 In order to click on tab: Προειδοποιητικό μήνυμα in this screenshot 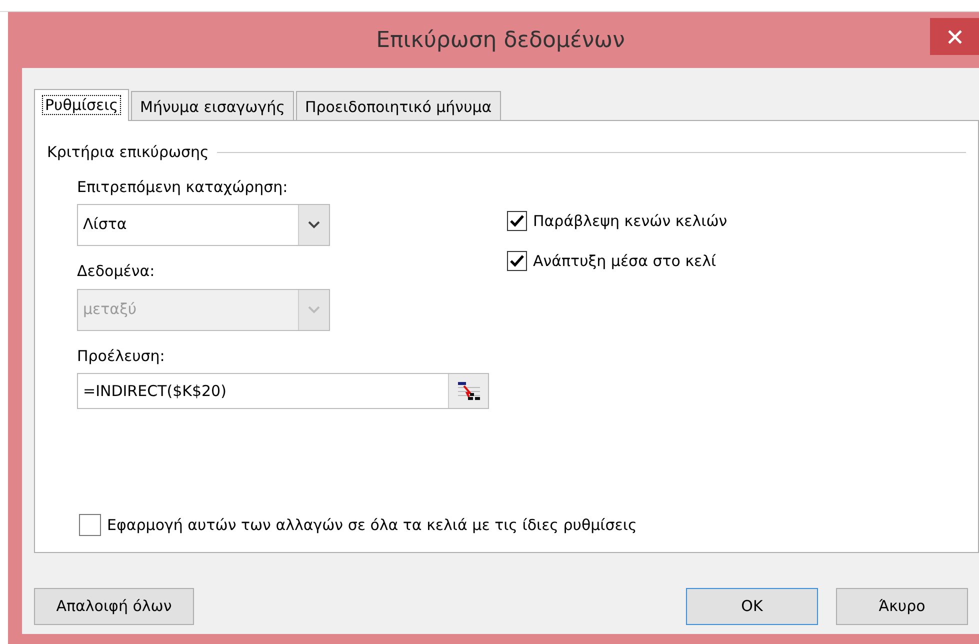, I will do `click(398, 105)`.